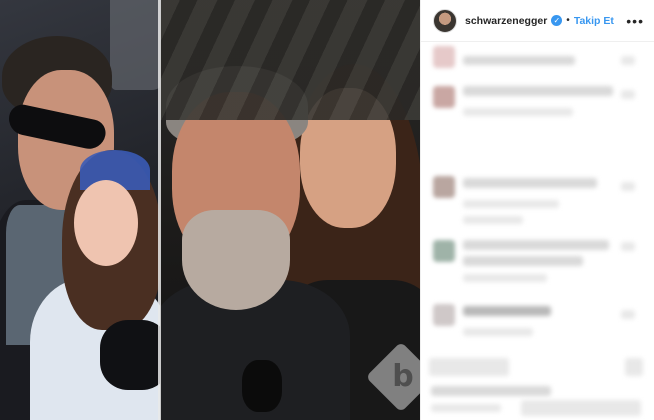  Describe the element at coordinates (466, 408) in the screenshot. I see `blurred-timestamp` at that location.